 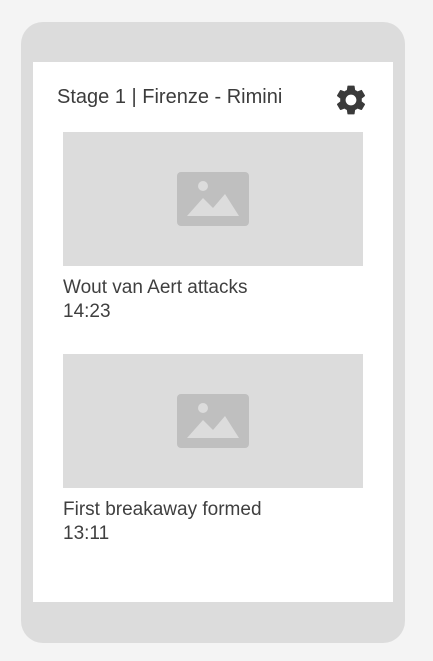 I want to click on page-title: Stage 1 | Firenze - Rimini, so click(x=170, y=97).